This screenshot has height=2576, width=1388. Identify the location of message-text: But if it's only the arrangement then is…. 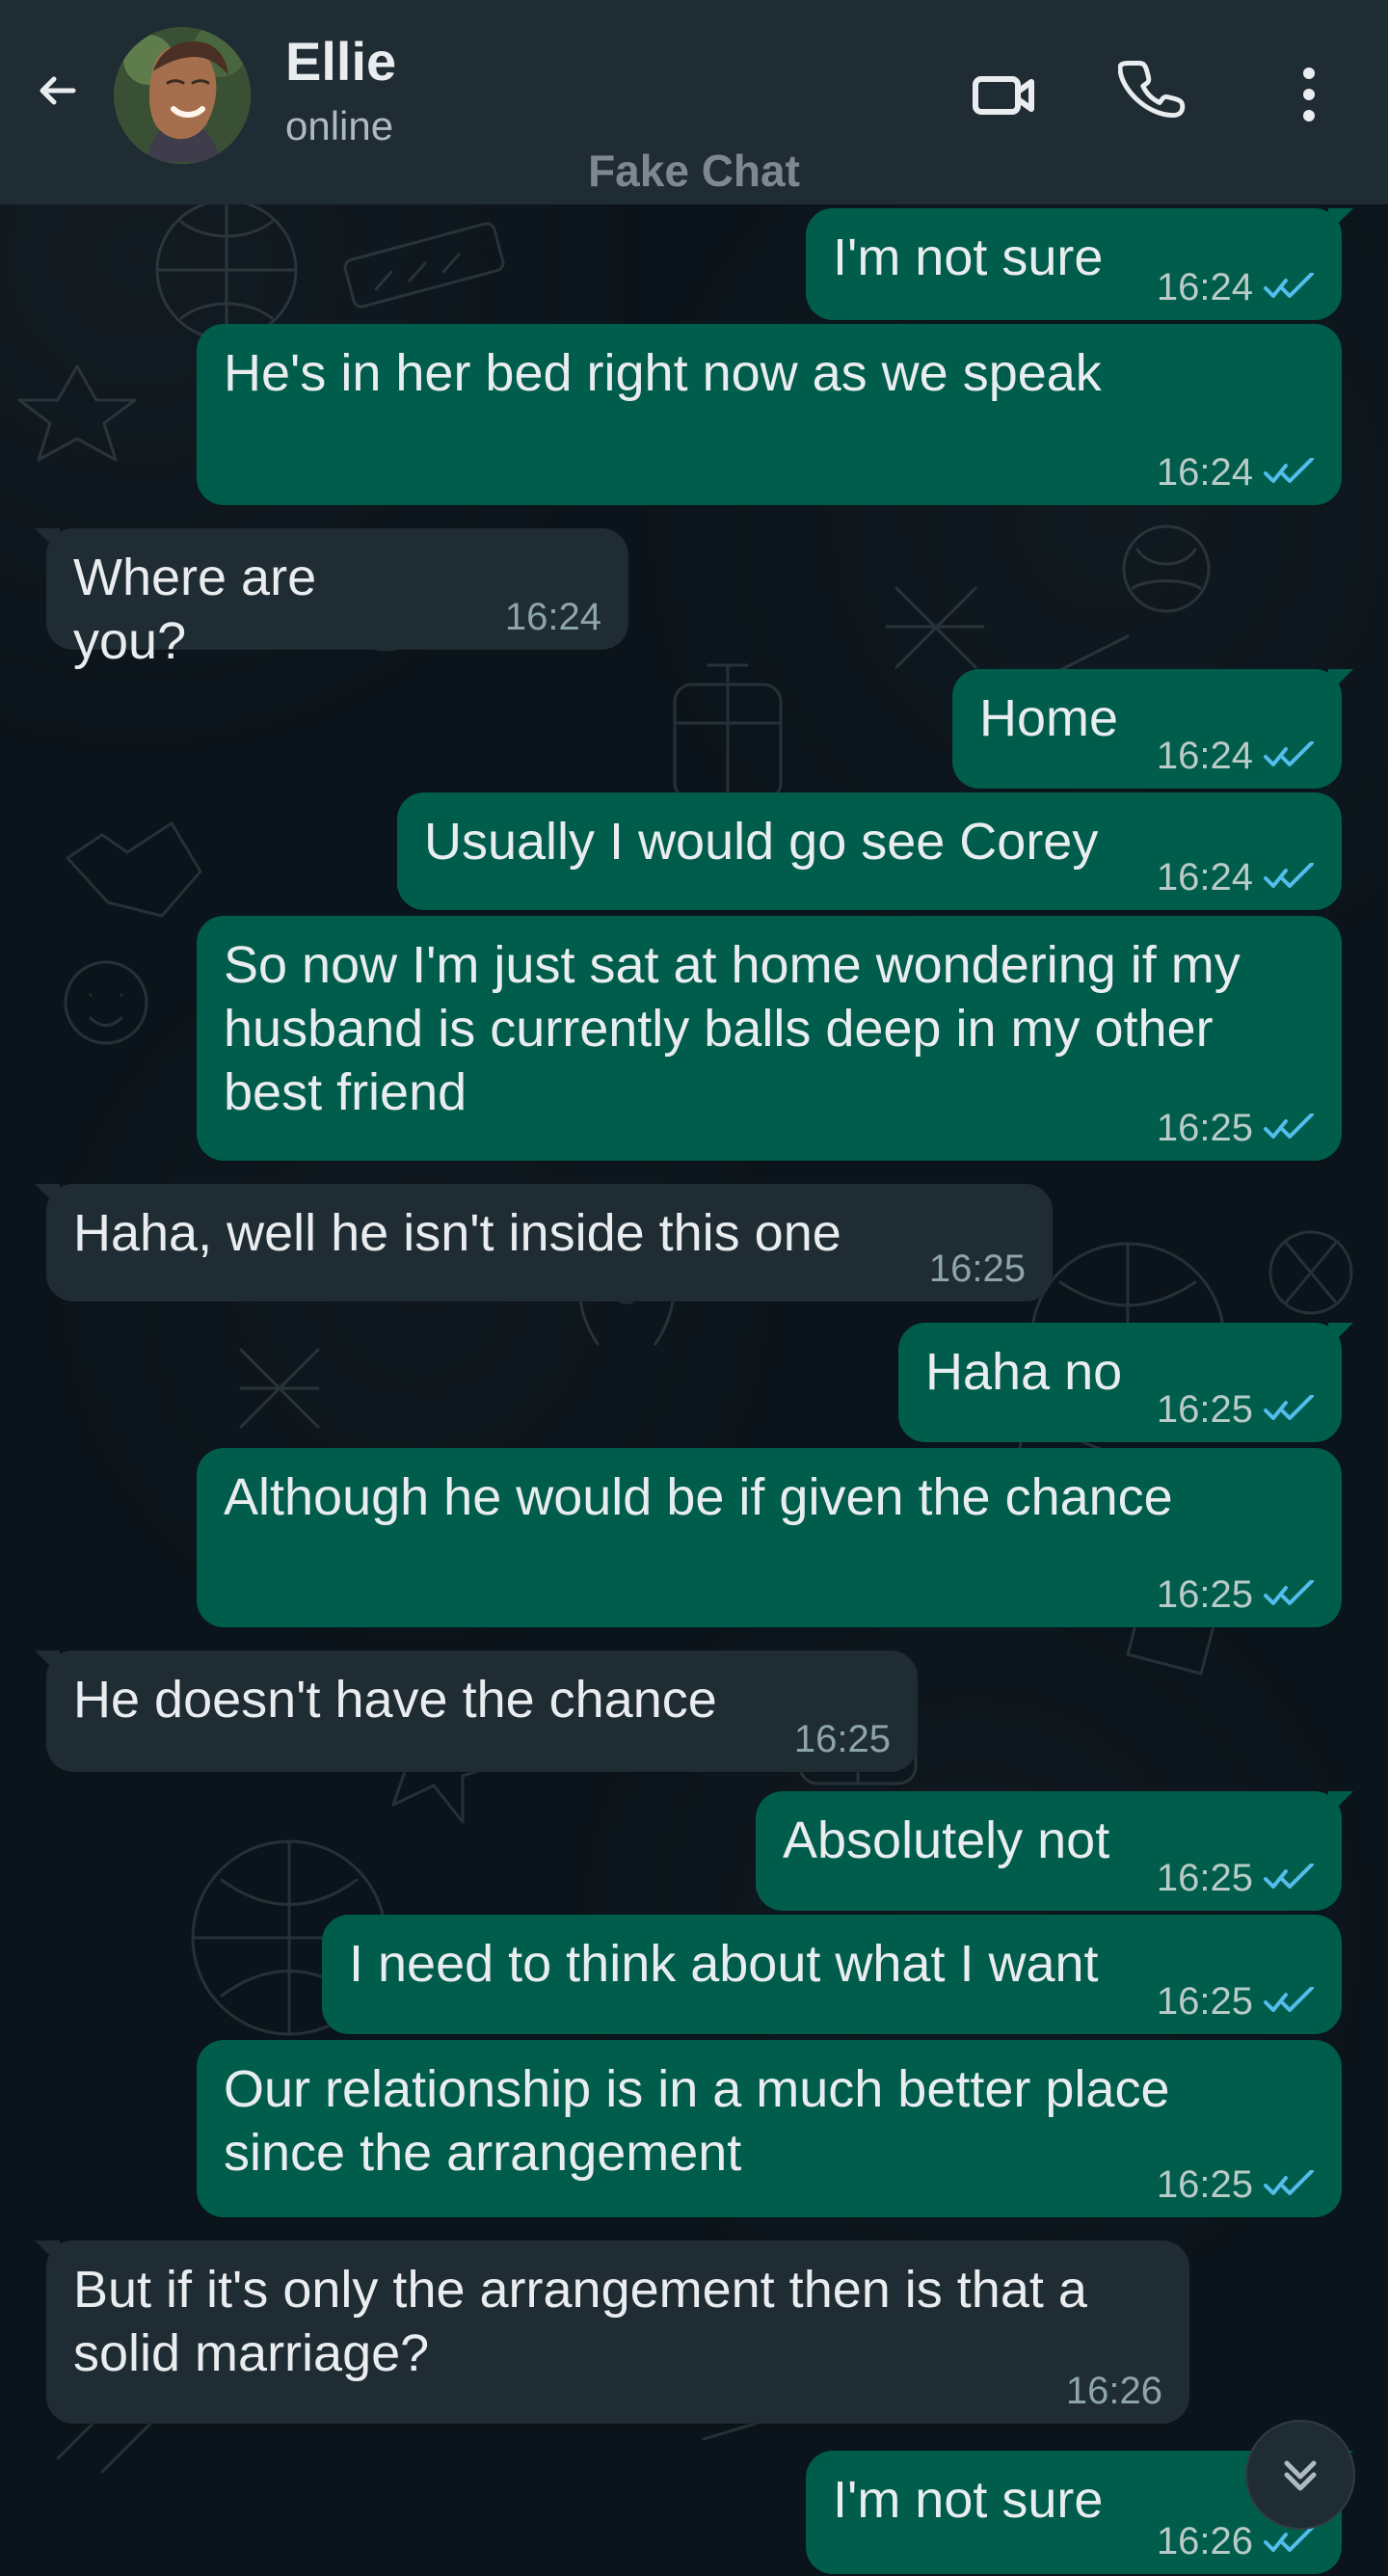
(580, 2321).